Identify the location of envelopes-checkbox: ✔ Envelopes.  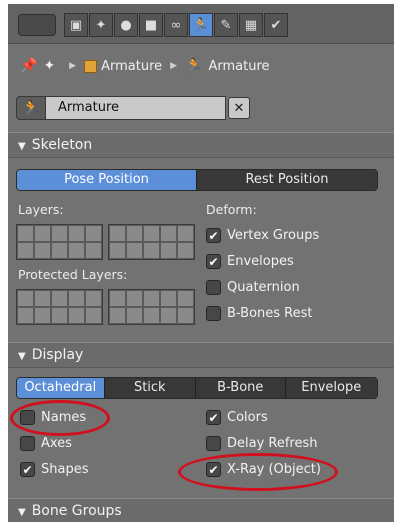
(250, 261).